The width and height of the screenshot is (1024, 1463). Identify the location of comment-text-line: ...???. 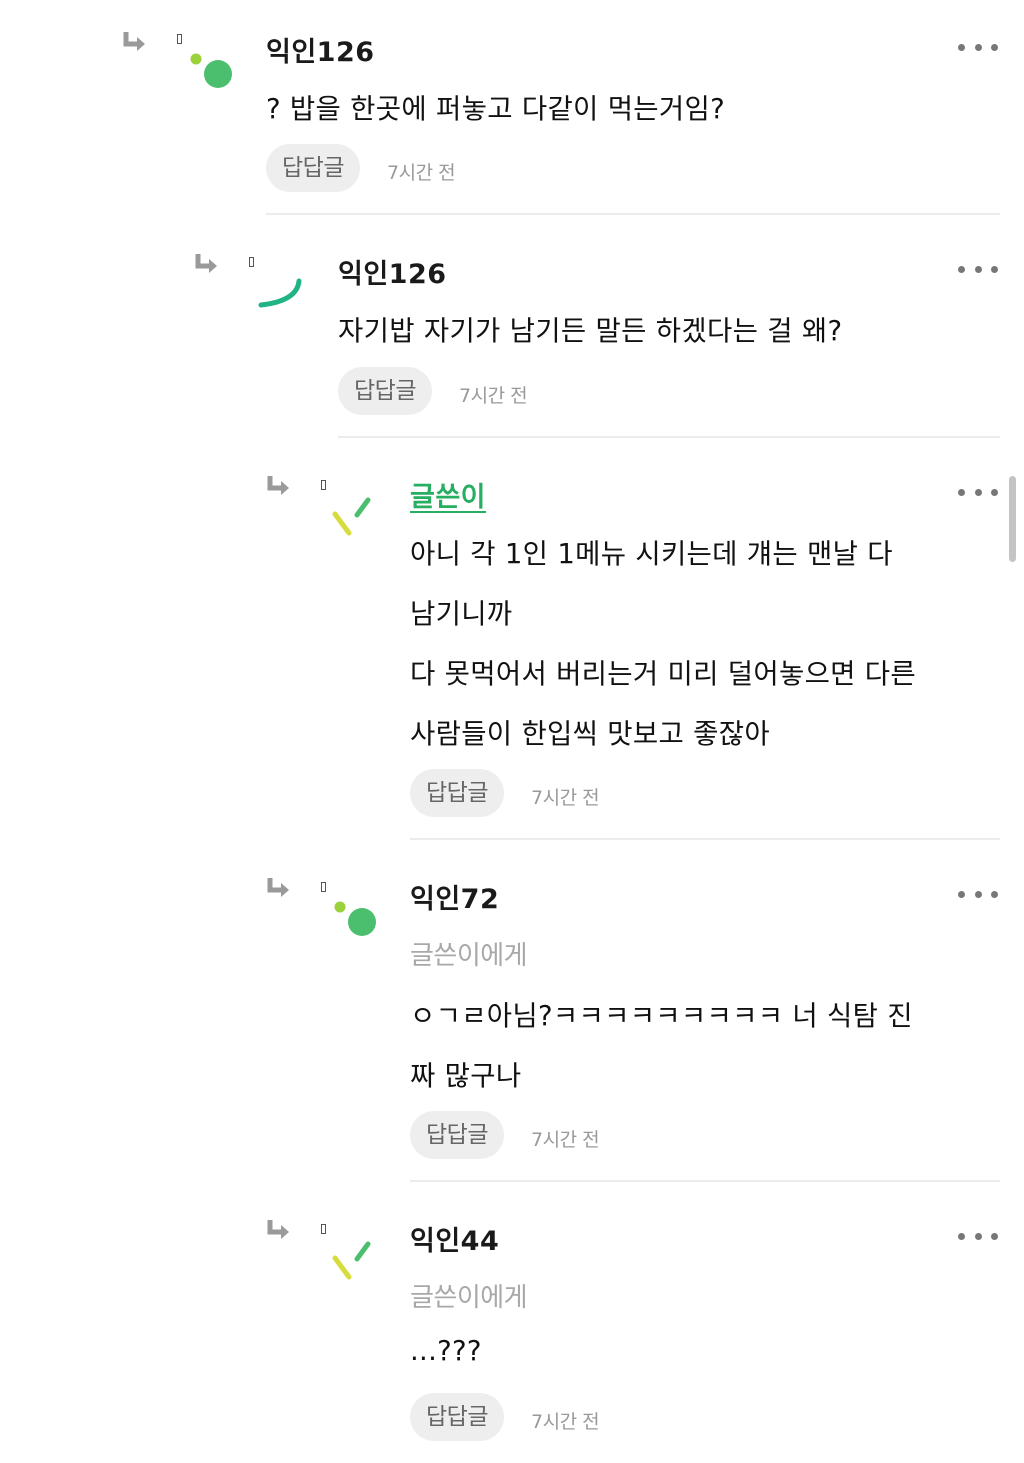
(446, 1351).